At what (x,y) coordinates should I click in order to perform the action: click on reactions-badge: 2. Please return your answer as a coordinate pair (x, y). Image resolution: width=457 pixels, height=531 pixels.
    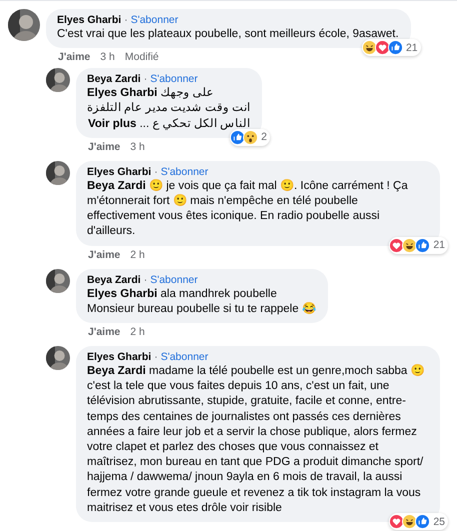
    Looking at the image, I should click on (250, 137).